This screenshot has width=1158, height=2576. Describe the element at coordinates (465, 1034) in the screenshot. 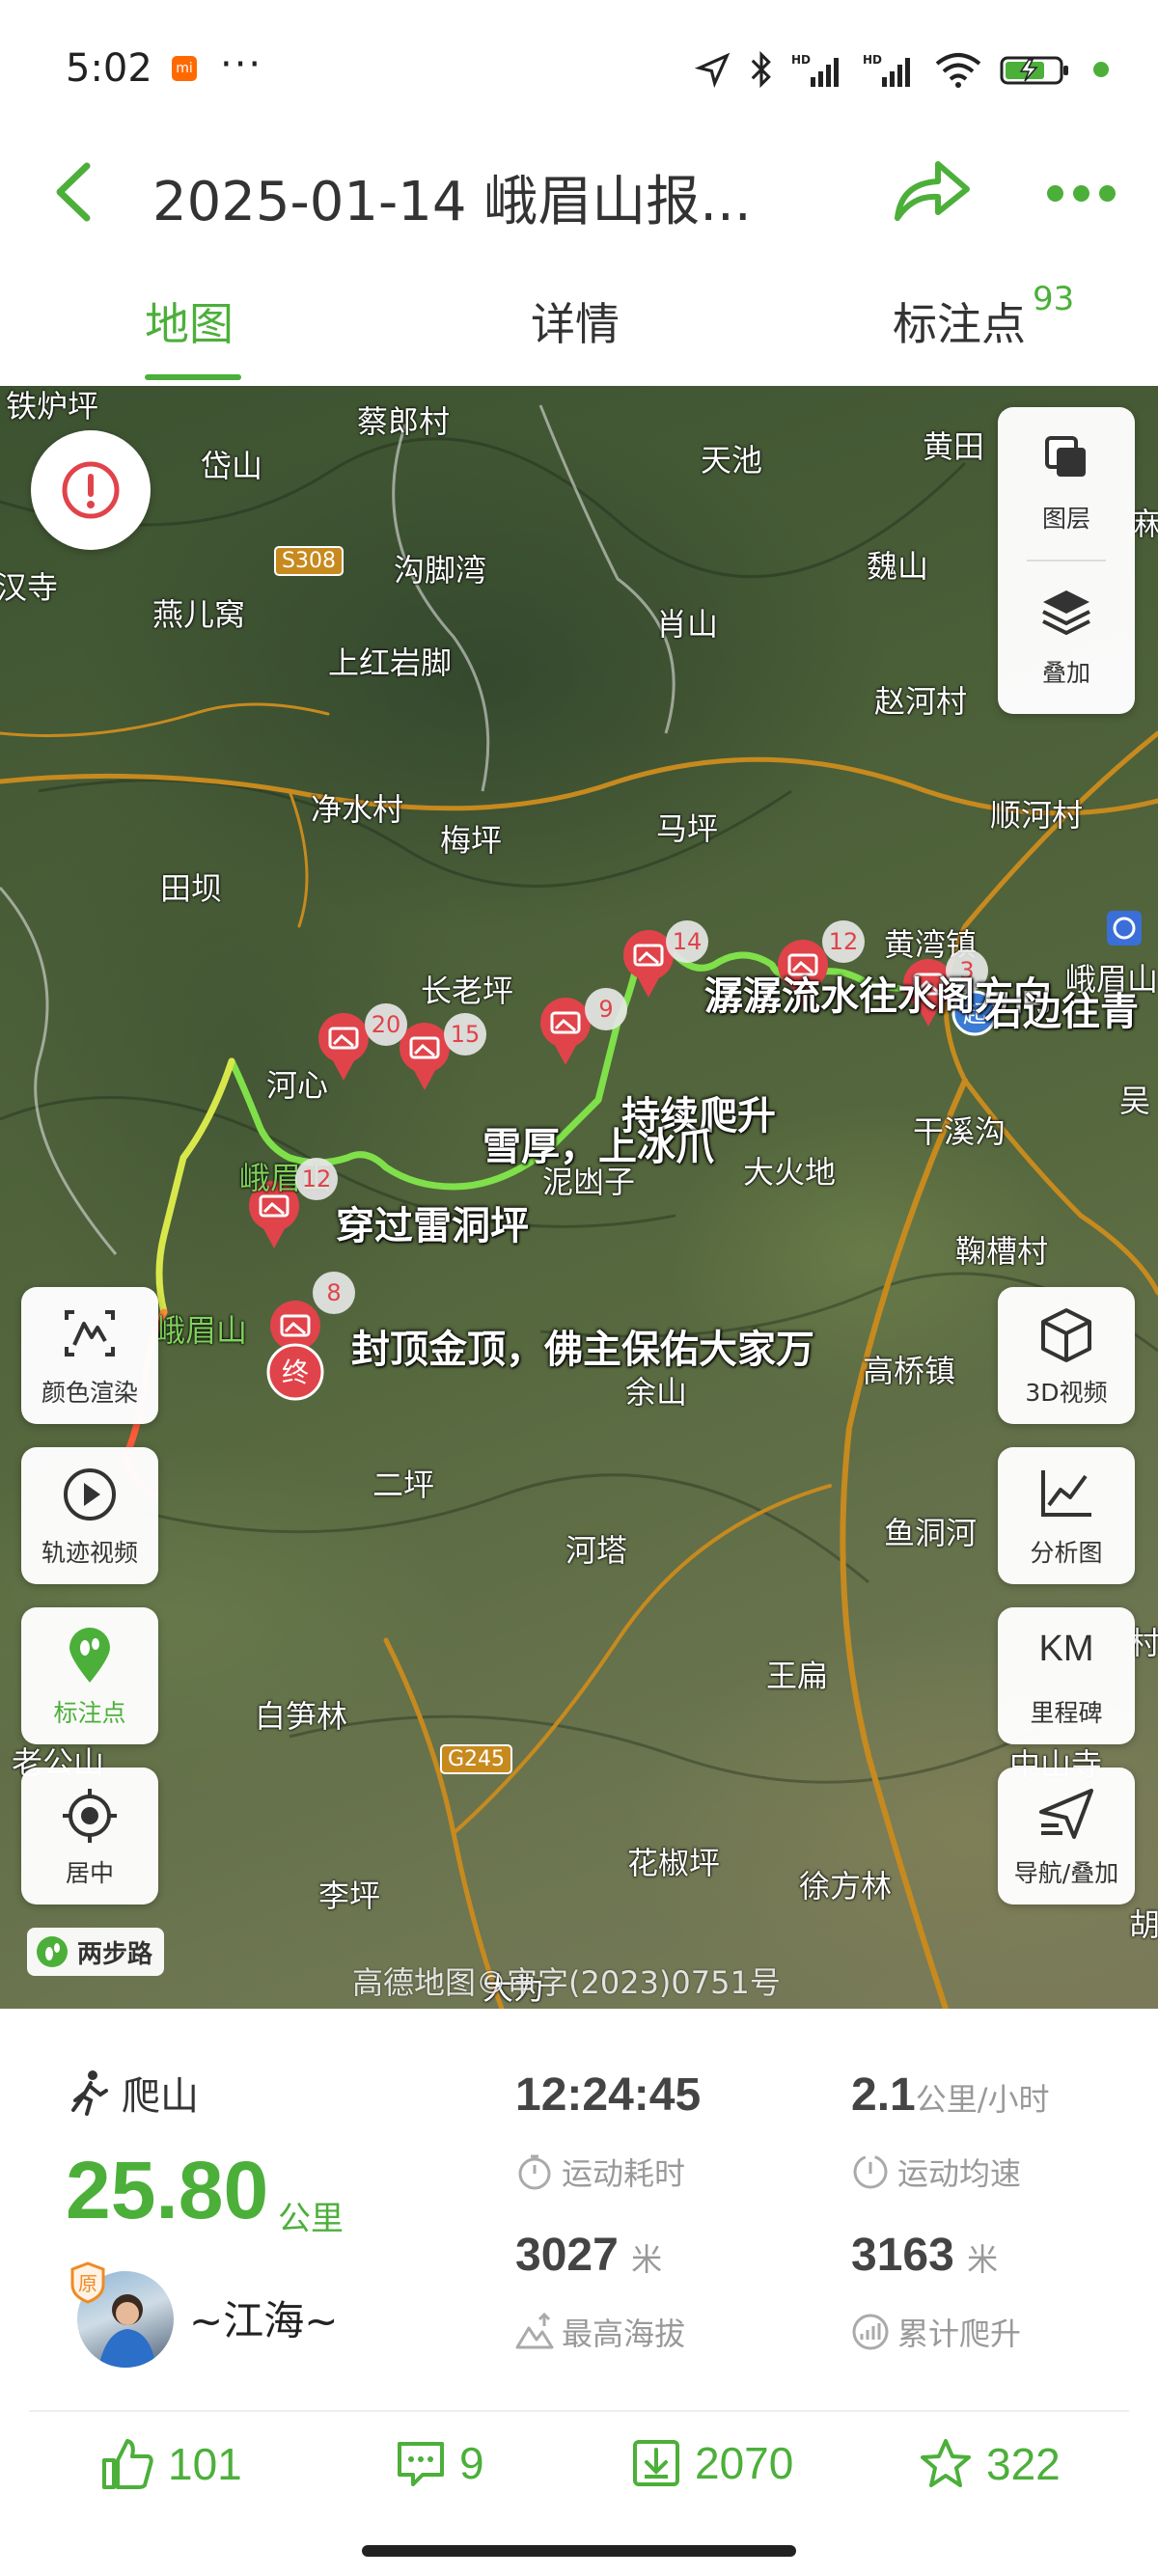

I see `photo-count-badge: 15` at that location.